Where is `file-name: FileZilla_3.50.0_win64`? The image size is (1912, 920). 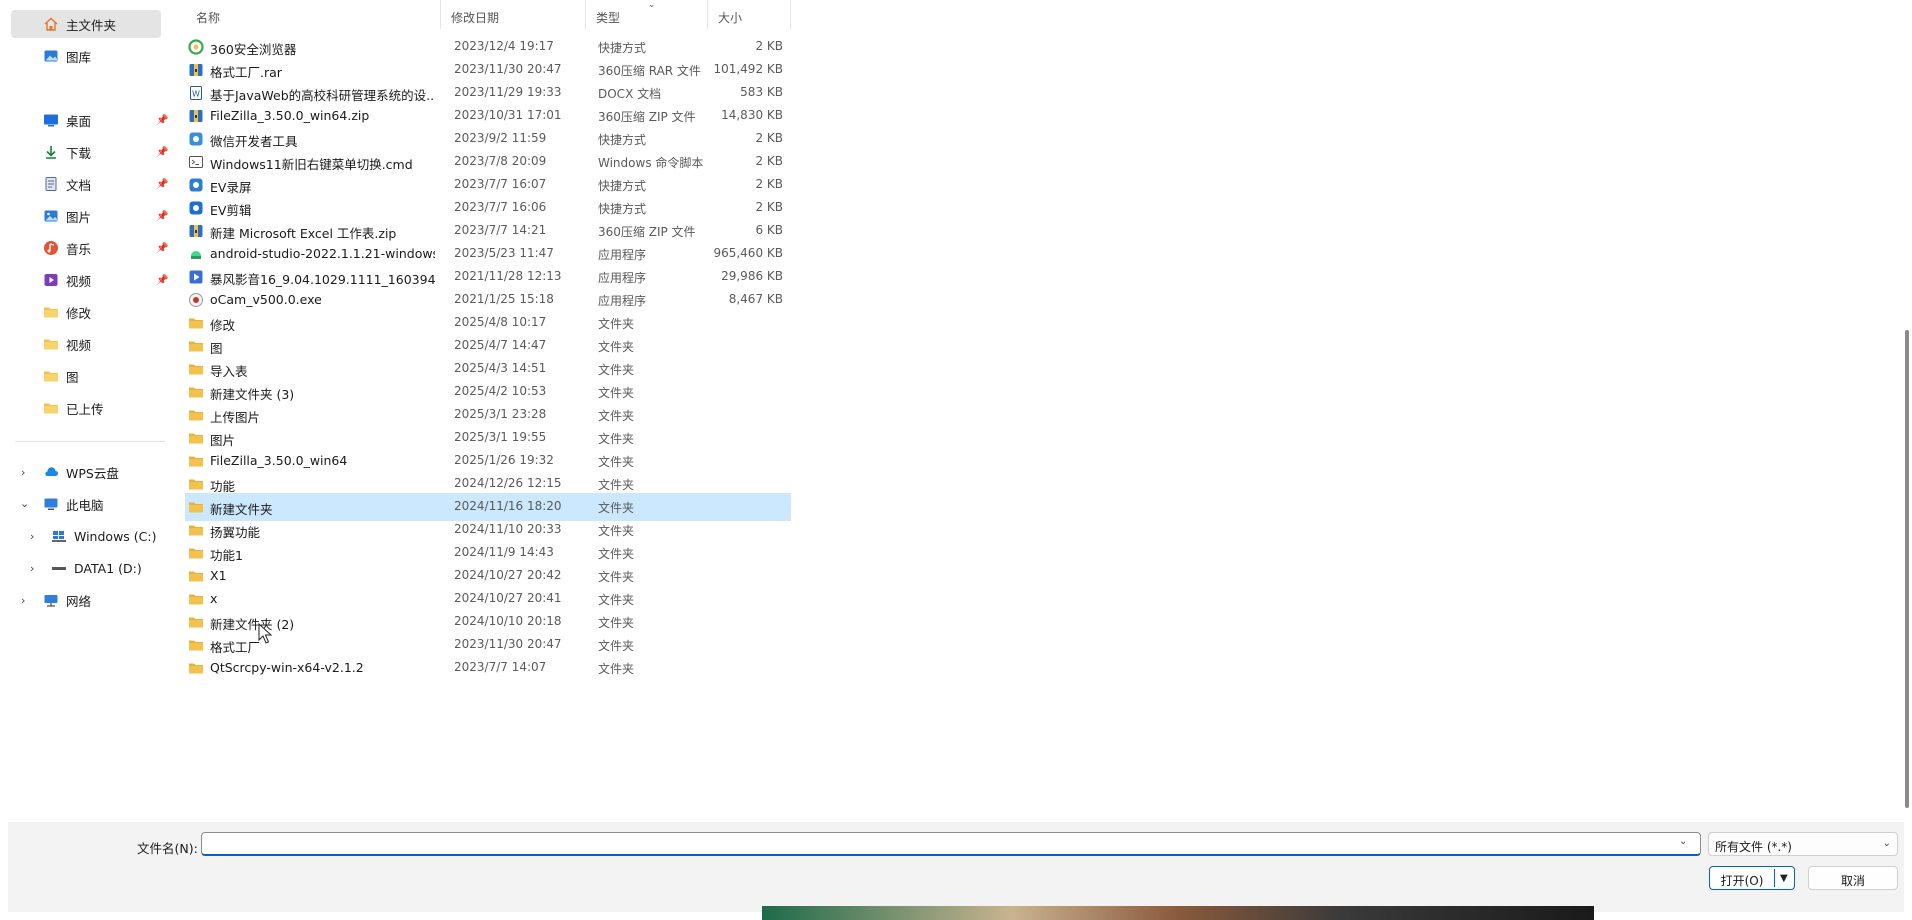 file-name: FileZilla_3.50.0_win64 is located at coordinates (279, 460).